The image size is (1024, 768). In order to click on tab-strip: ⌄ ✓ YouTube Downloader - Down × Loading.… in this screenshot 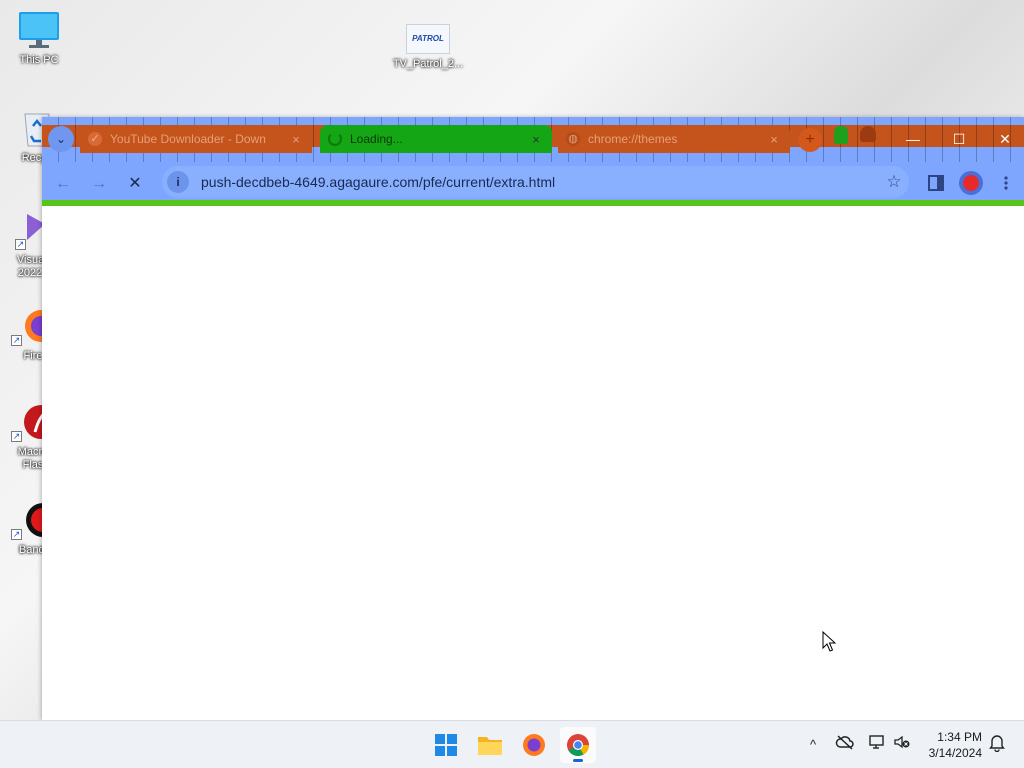, I will do `click(533, 139)`.